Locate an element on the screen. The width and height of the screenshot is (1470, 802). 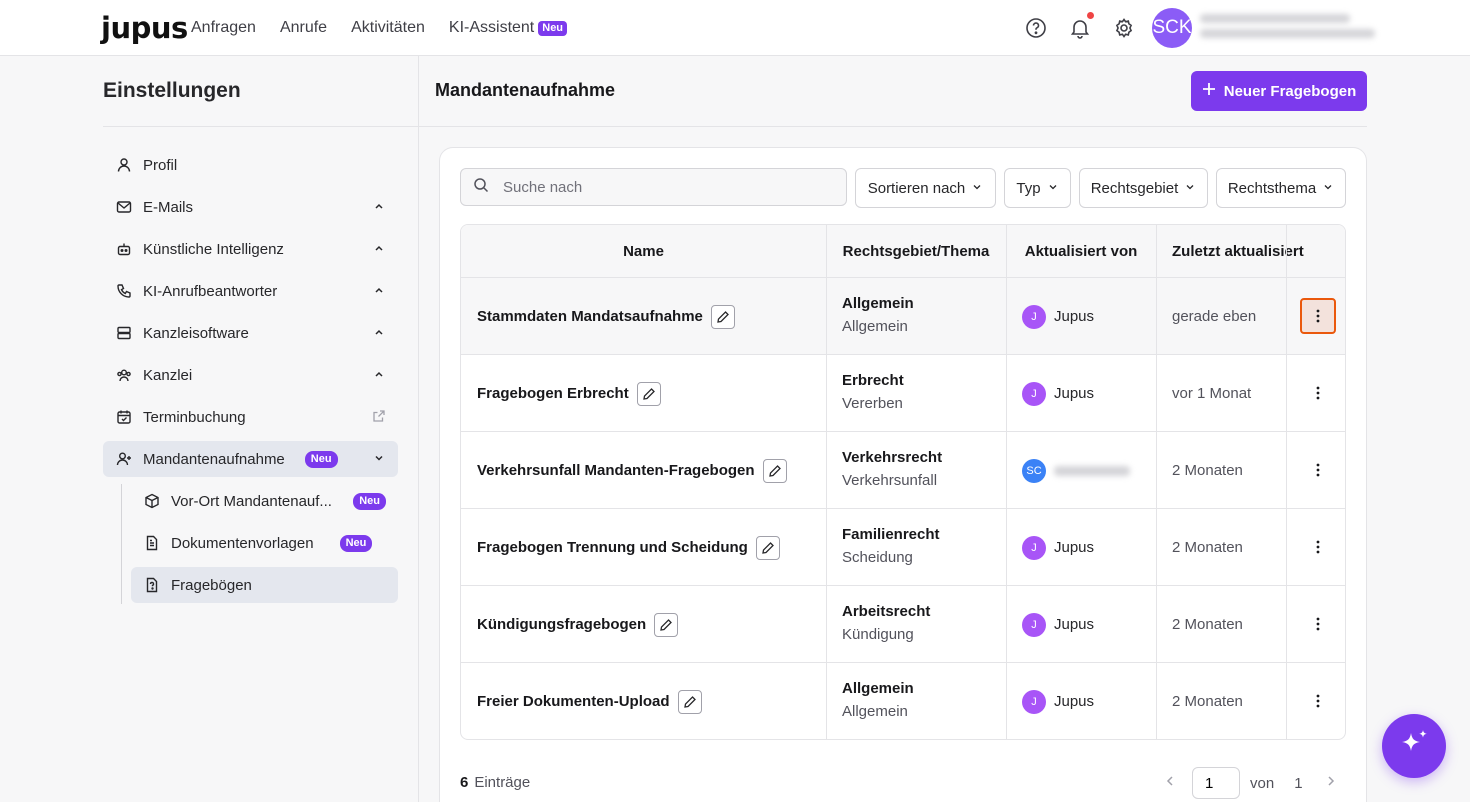
sidebar-subitem-dokumentenvorlagen: Dokumentenvorlagen Neu is located at coordinates (264, 543).